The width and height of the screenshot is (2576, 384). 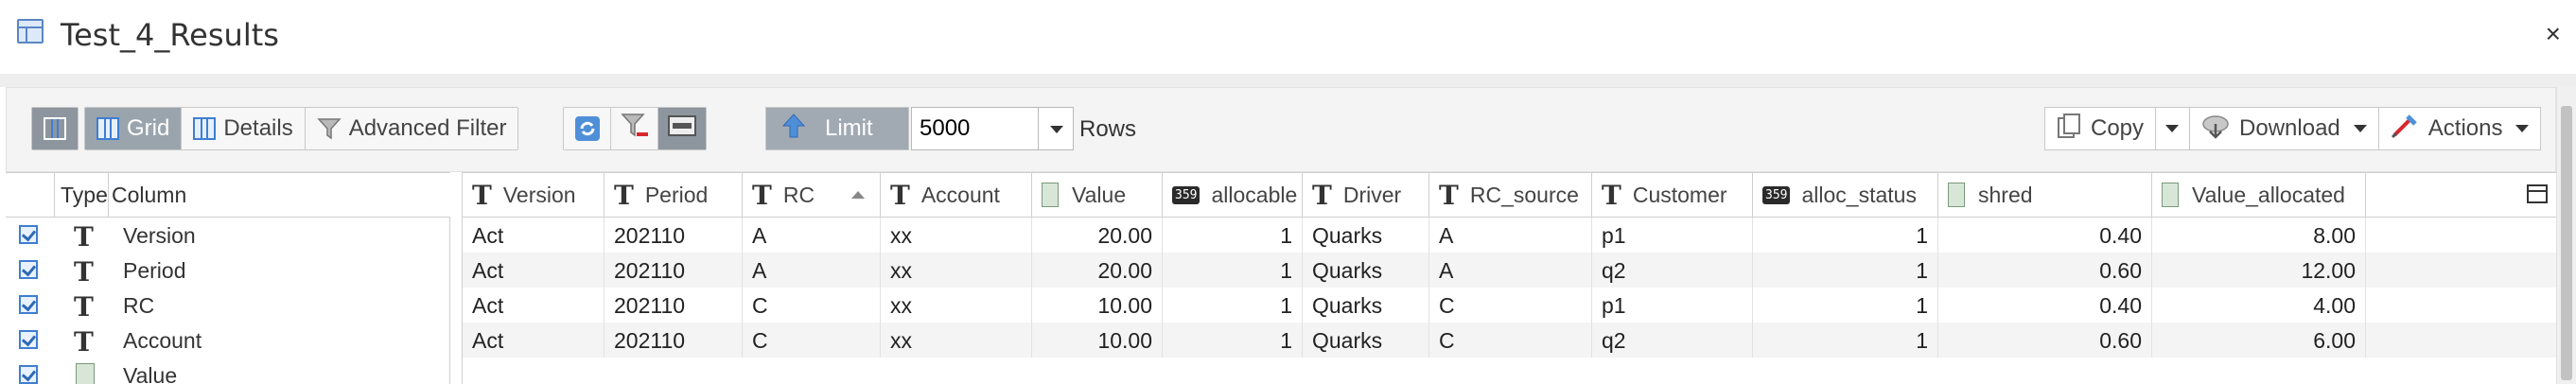 I want to click on refresh-button, so click(x=588, y=128).